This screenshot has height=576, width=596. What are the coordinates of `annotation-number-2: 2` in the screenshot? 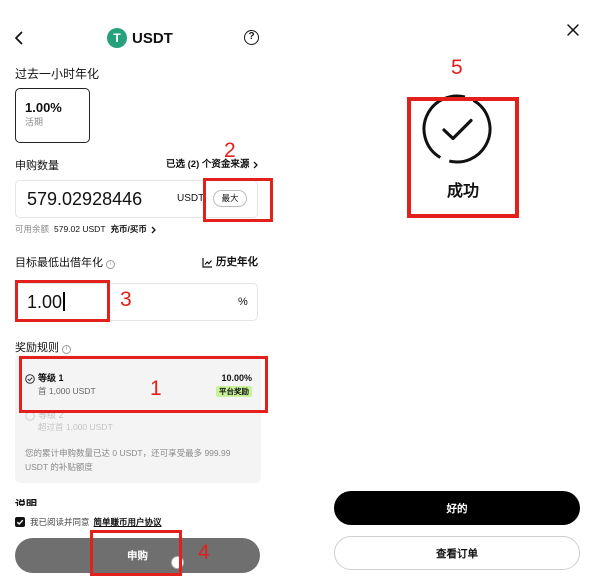 It's located at (230, 150).